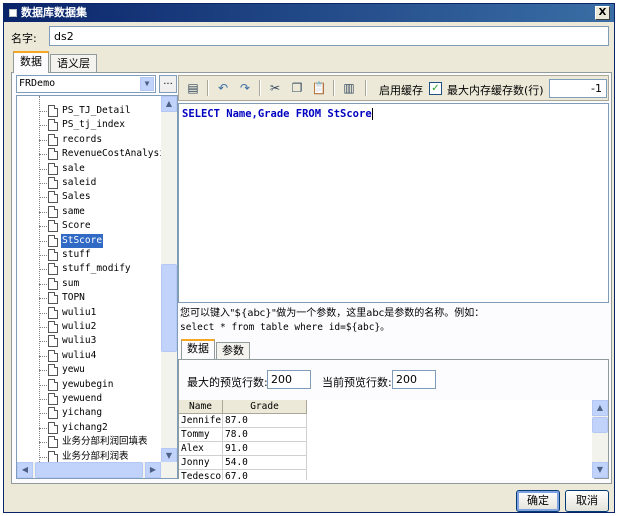  I want to click on cache-label: 启用缓存, so click(401, 90).